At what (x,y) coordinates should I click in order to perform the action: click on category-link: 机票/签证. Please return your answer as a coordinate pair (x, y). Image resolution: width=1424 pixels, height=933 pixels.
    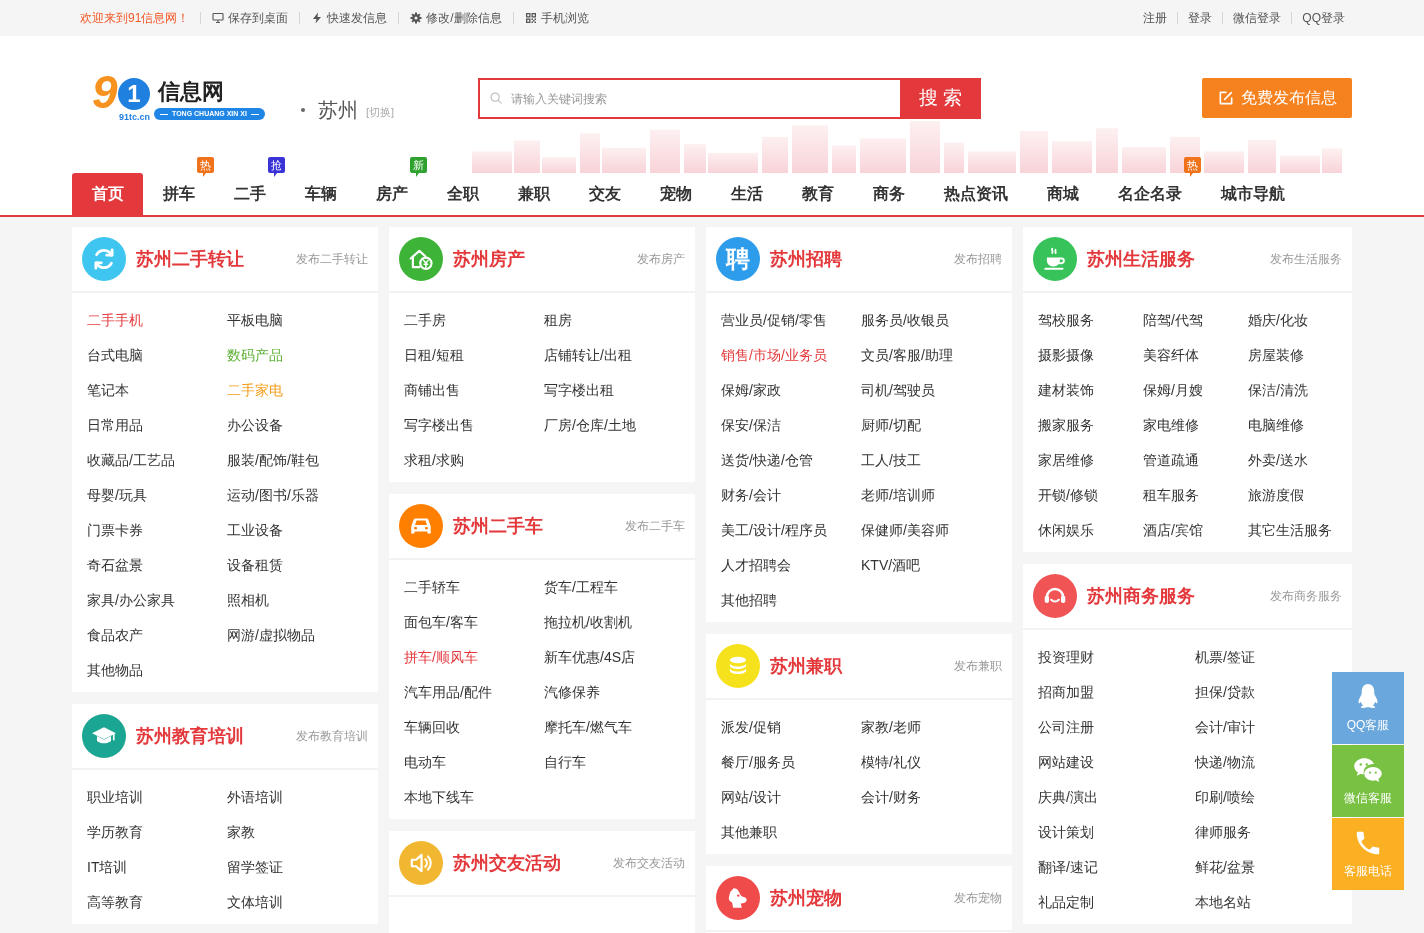
    Looking at the image, I should click on (1225, 657).